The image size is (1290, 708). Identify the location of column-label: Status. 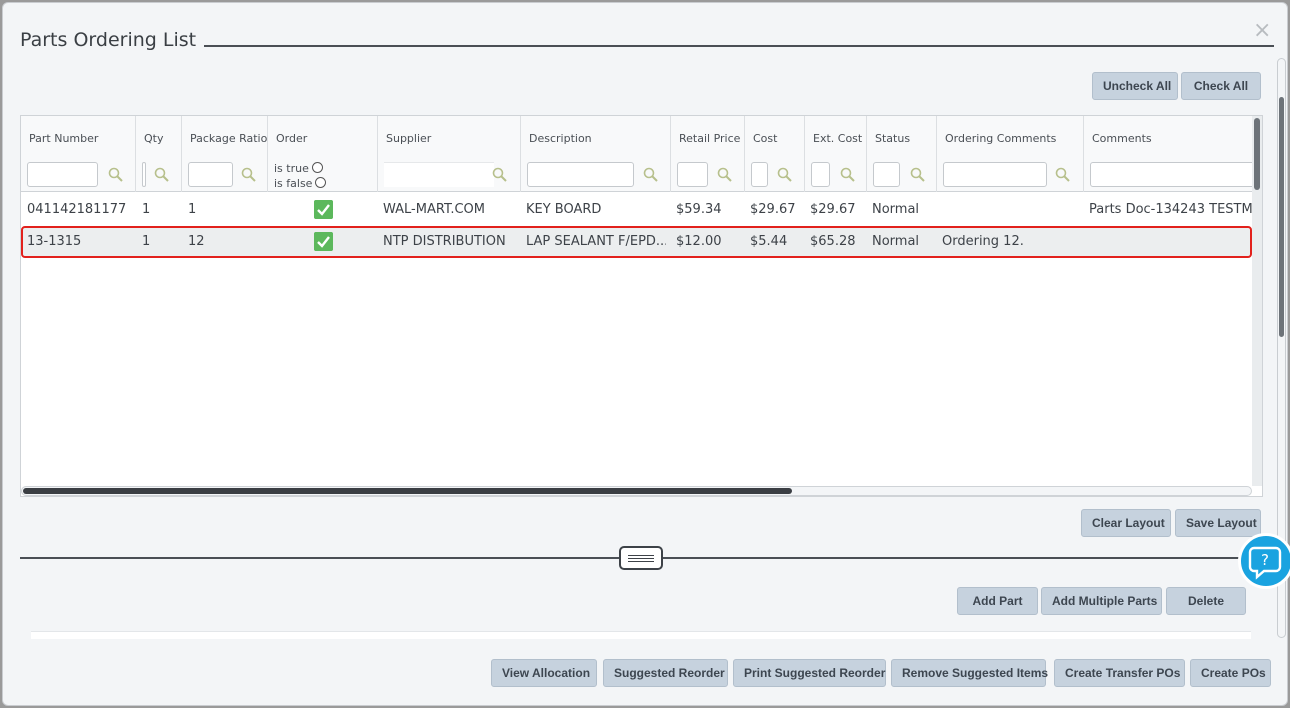
(893, 138).